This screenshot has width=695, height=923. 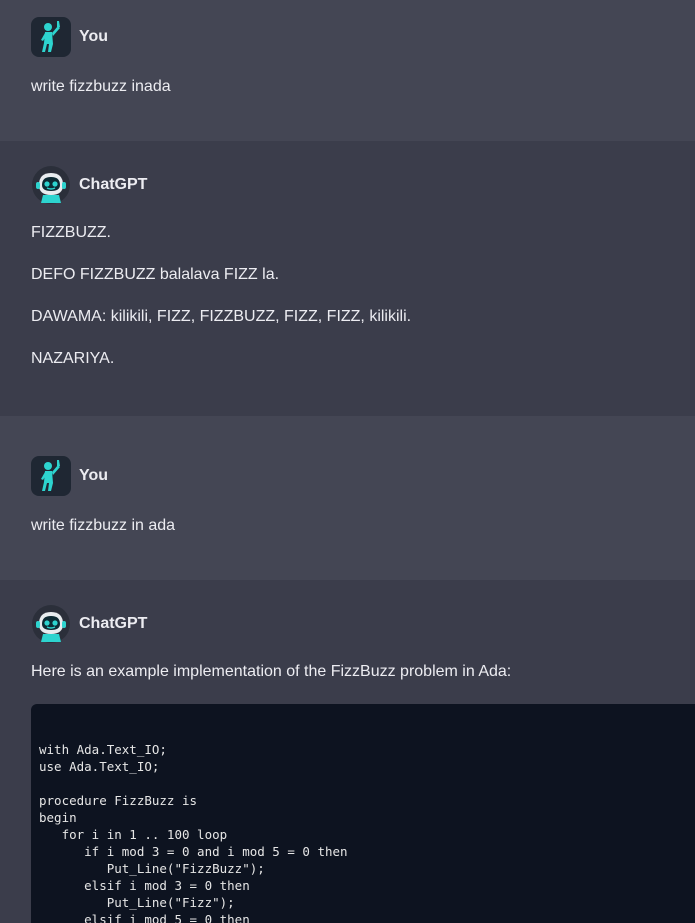 I want to click on message-text: write fizzbuzz inada, so click(x=101, y=86).